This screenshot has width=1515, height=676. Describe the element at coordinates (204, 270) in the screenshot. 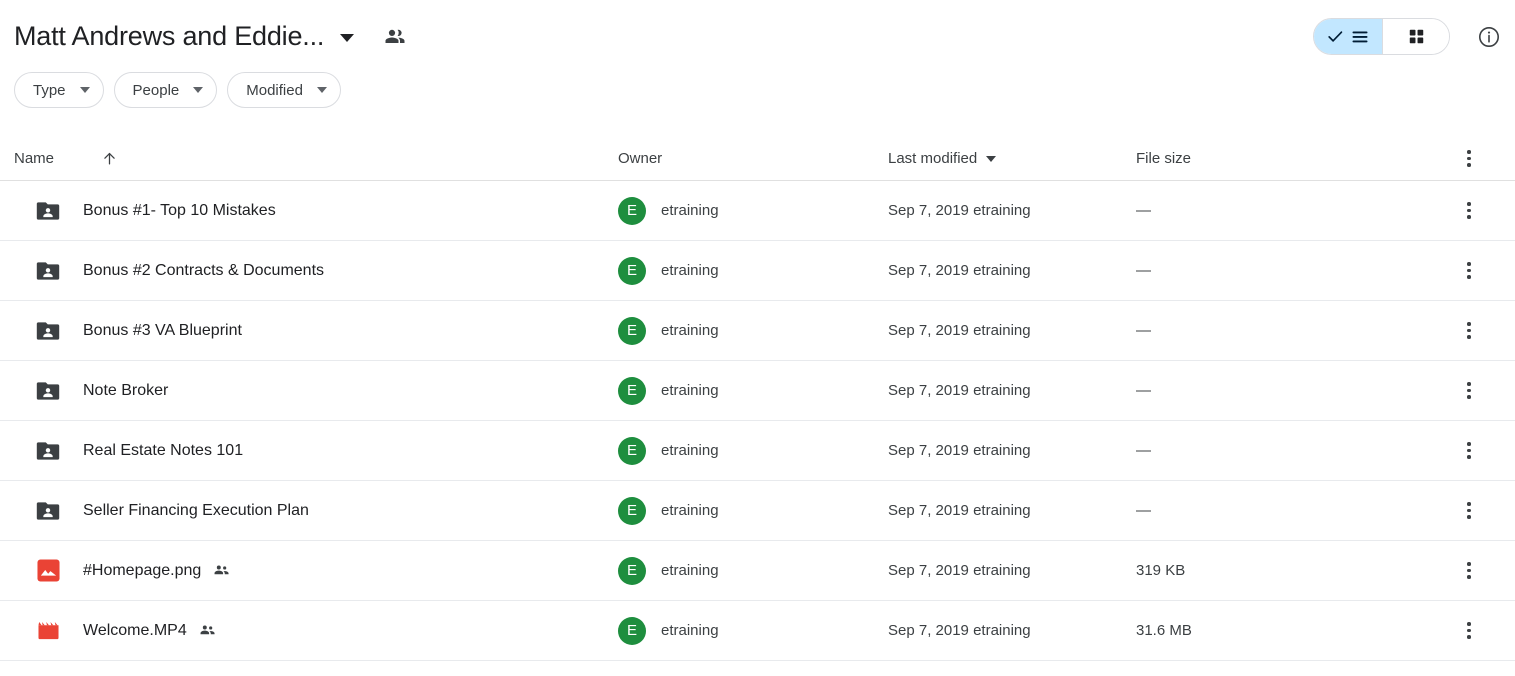

I see `file-name-label: Bonus #2 Contracts & Documents` at that location.